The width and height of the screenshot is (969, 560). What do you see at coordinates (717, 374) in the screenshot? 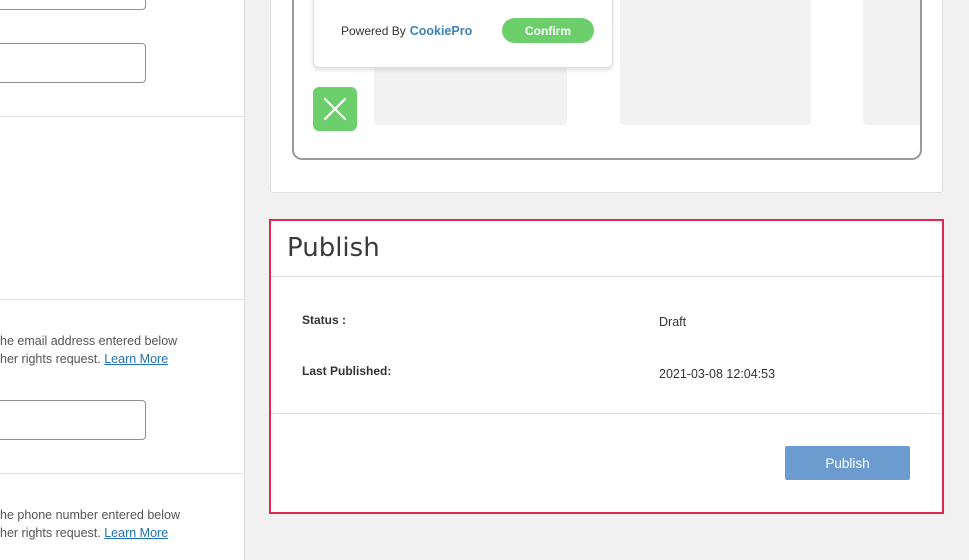
I see `last-published-value: 2021-03-08 12:04:53` at bounding box center [717, 374].